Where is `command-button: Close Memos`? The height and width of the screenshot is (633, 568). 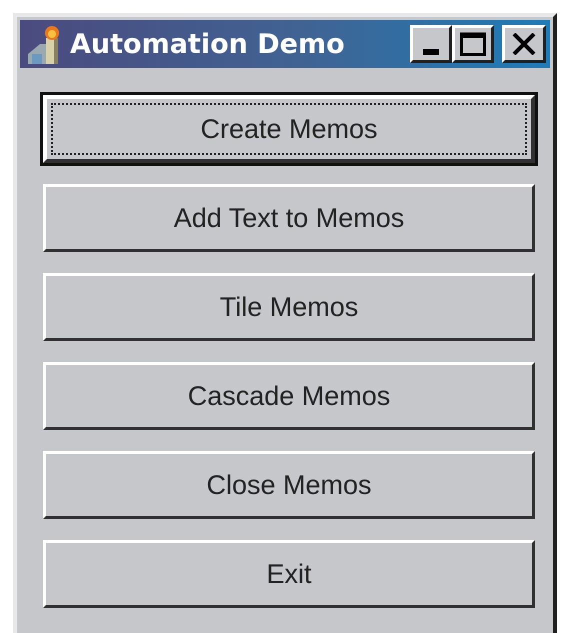 command-button: Close Memos is located at coordinates (289, 485).